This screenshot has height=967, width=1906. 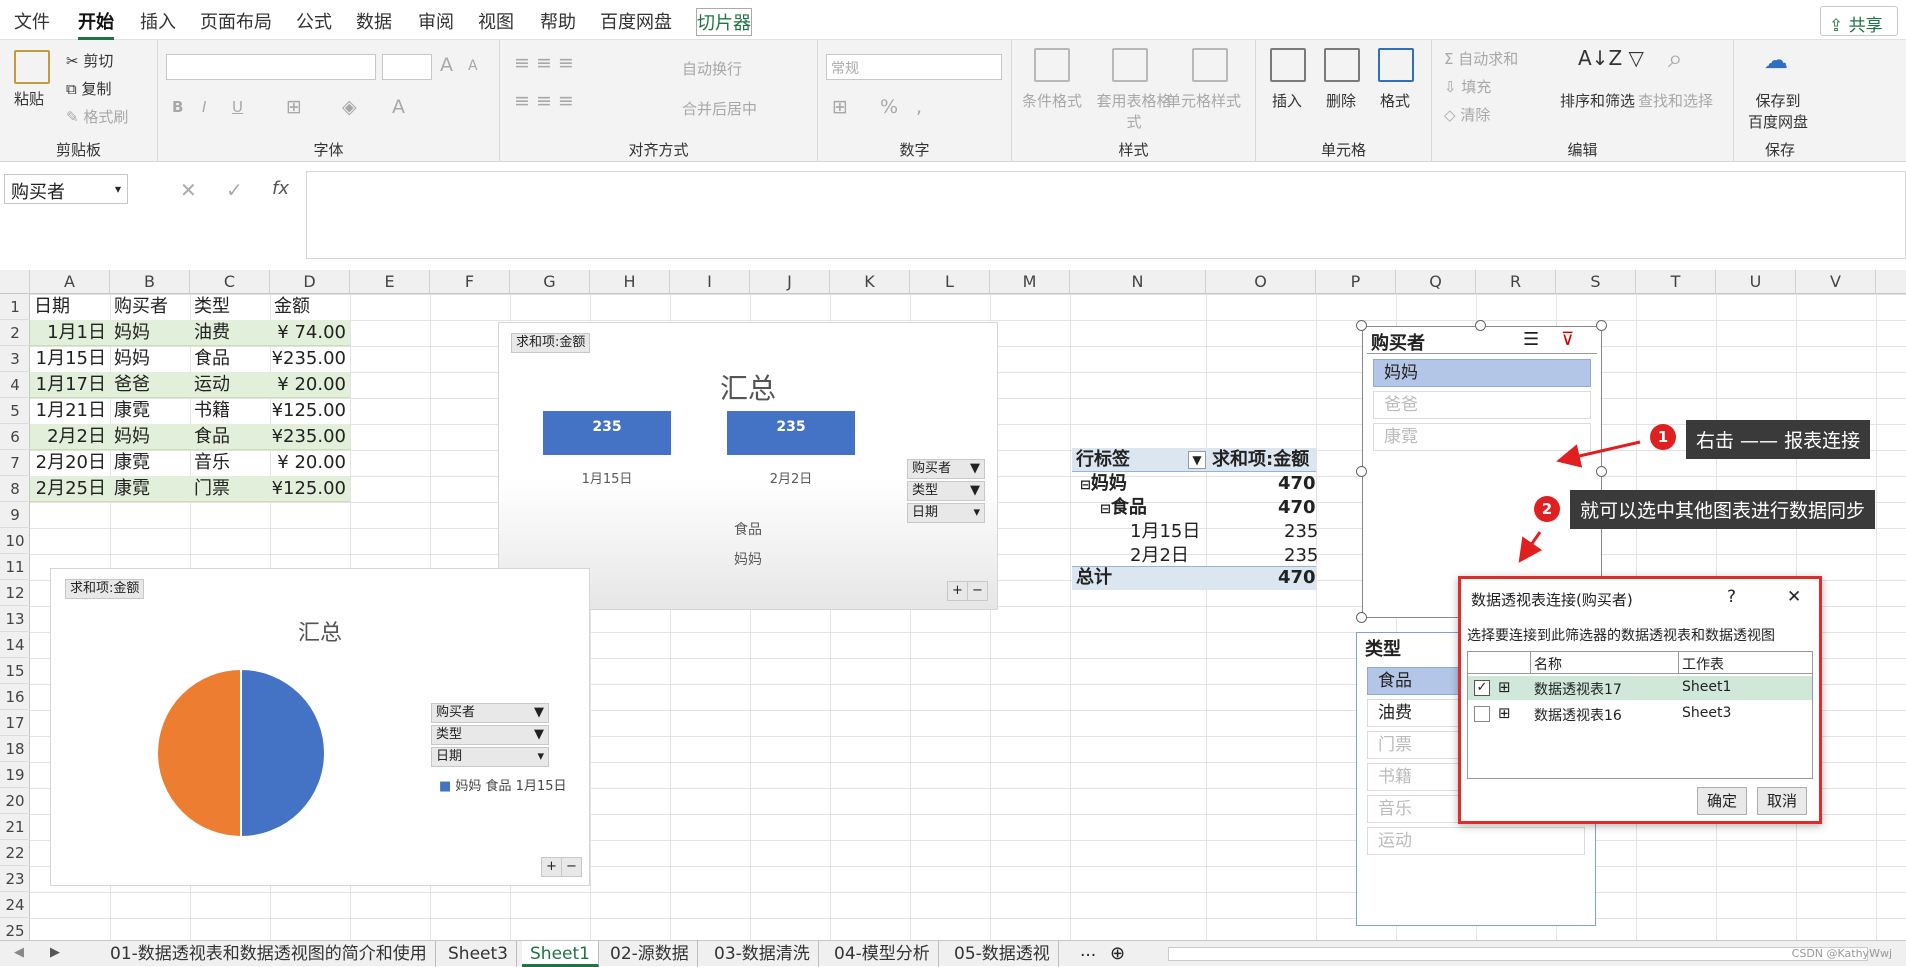 I want to click on column-header-name: 名称, so click(x=1548, y=664).